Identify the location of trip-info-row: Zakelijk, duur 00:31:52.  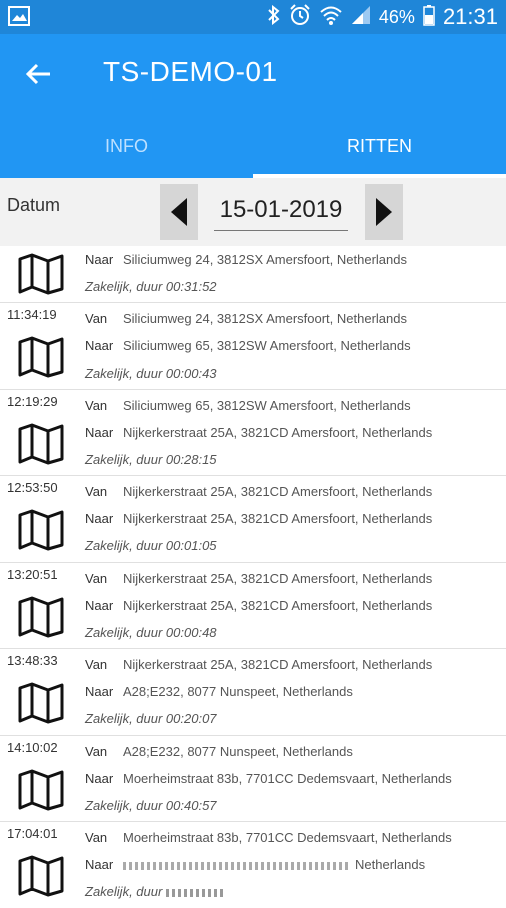
(151, 289).